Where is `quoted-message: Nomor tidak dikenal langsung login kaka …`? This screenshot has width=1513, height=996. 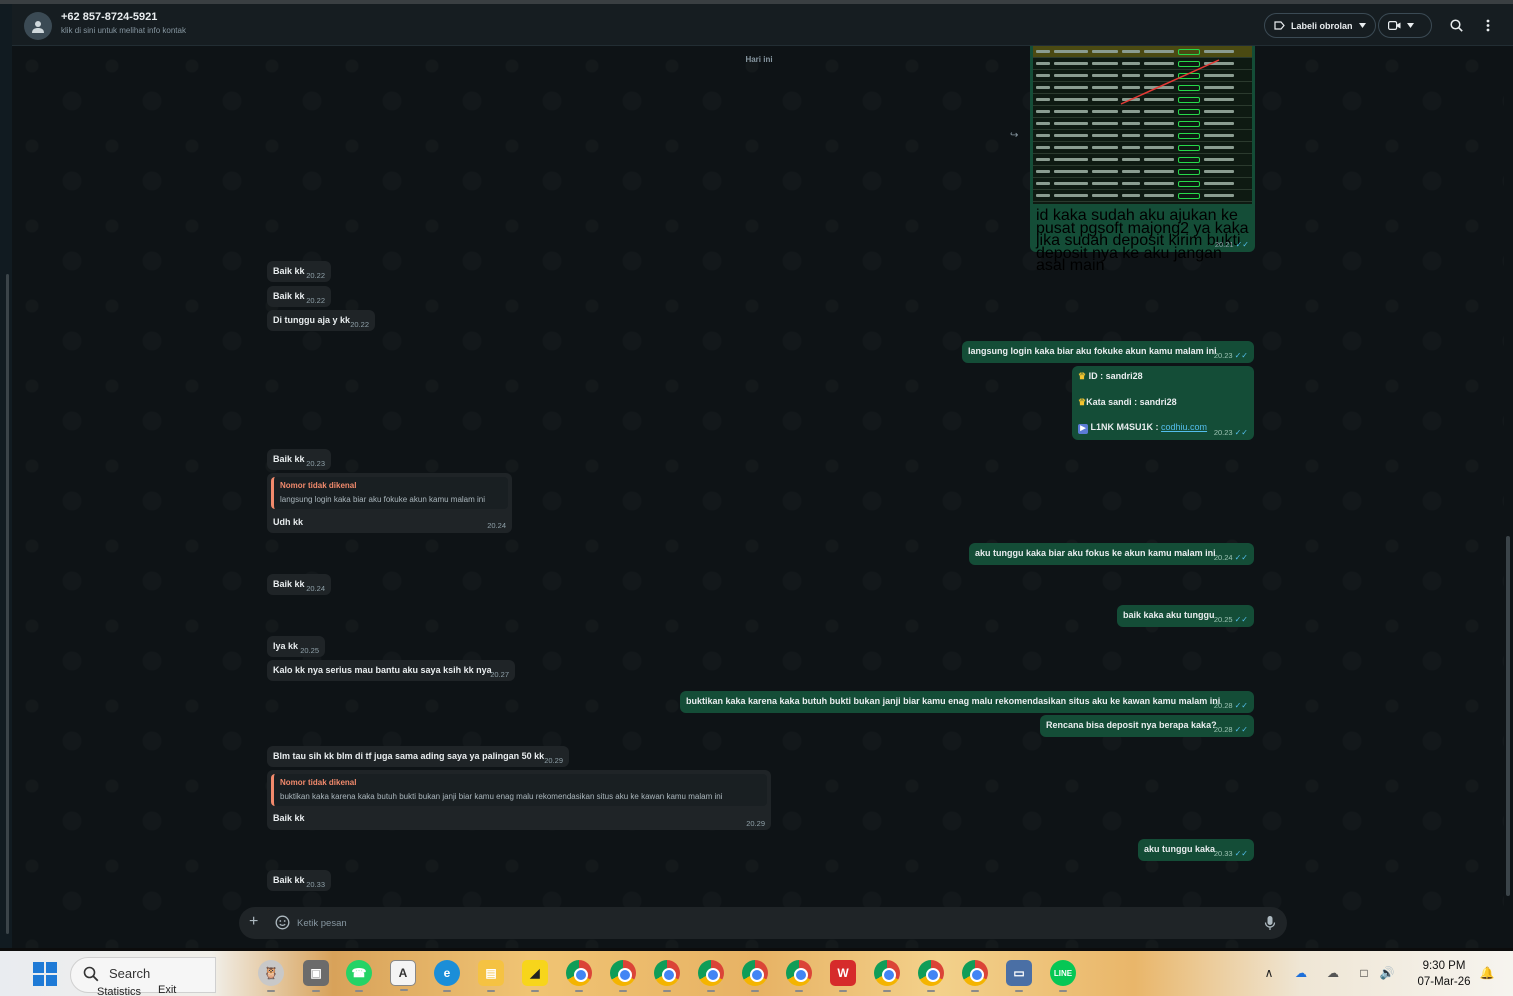
quoted-message: Nomor tidak dikenal langsung login kaka … is located at coordinates (389, 493).